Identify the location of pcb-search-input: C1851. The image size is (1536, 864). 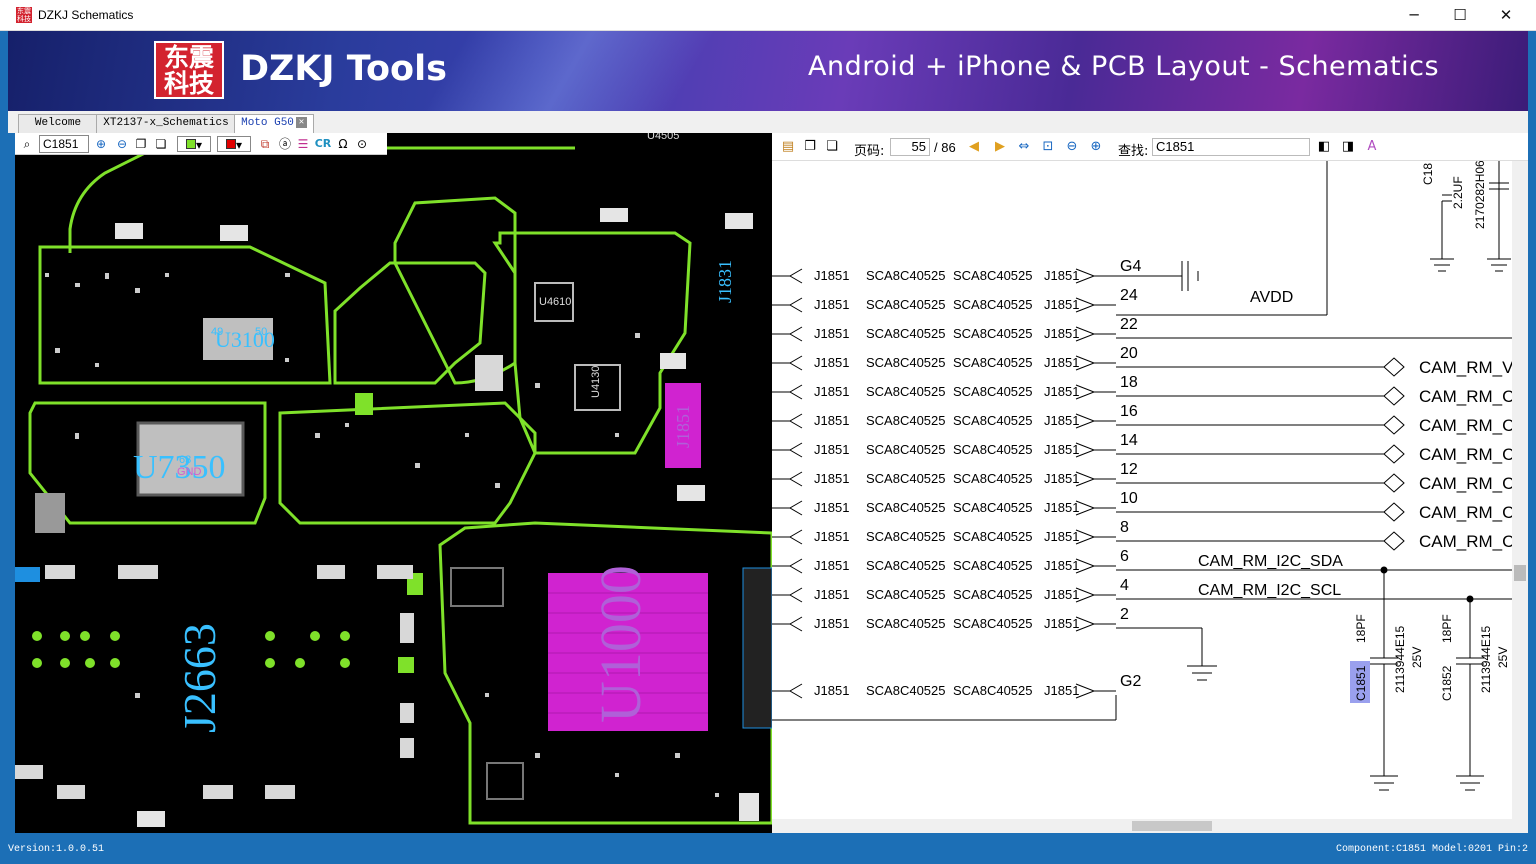
(64, 144).